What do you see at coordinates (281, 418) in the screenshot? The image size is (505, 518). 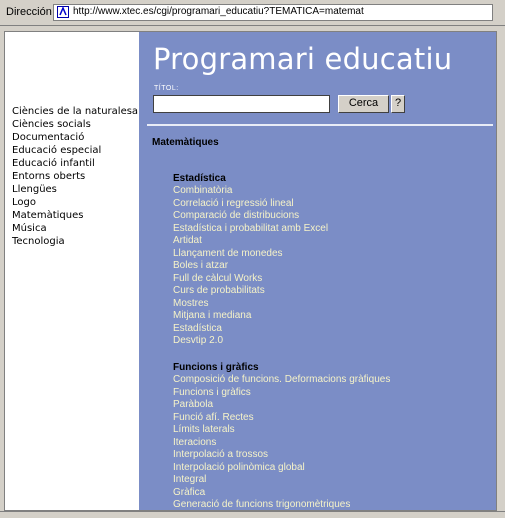 I see `program-link: Funció afí. Rectes` at bounding box center [281, 418].